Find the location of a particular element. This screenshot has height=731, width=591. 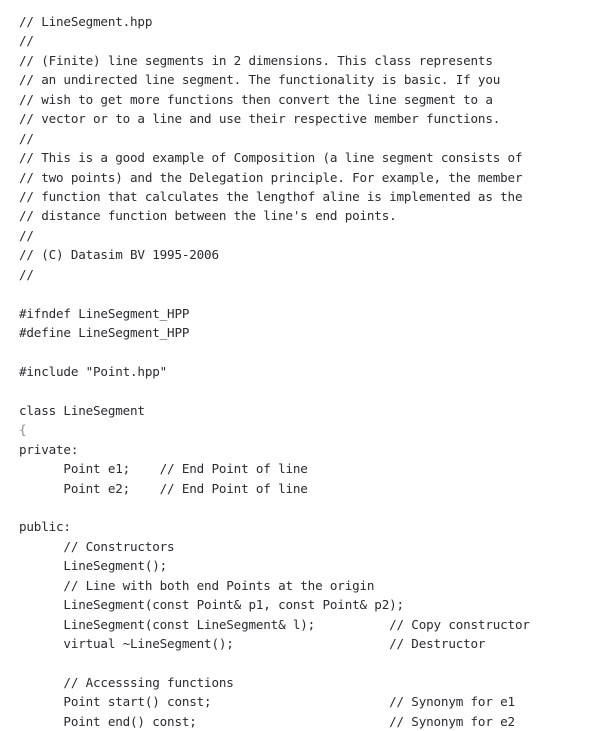

code-line: #ifndef LineSegment_HPP is located at coordinates (104, 313).